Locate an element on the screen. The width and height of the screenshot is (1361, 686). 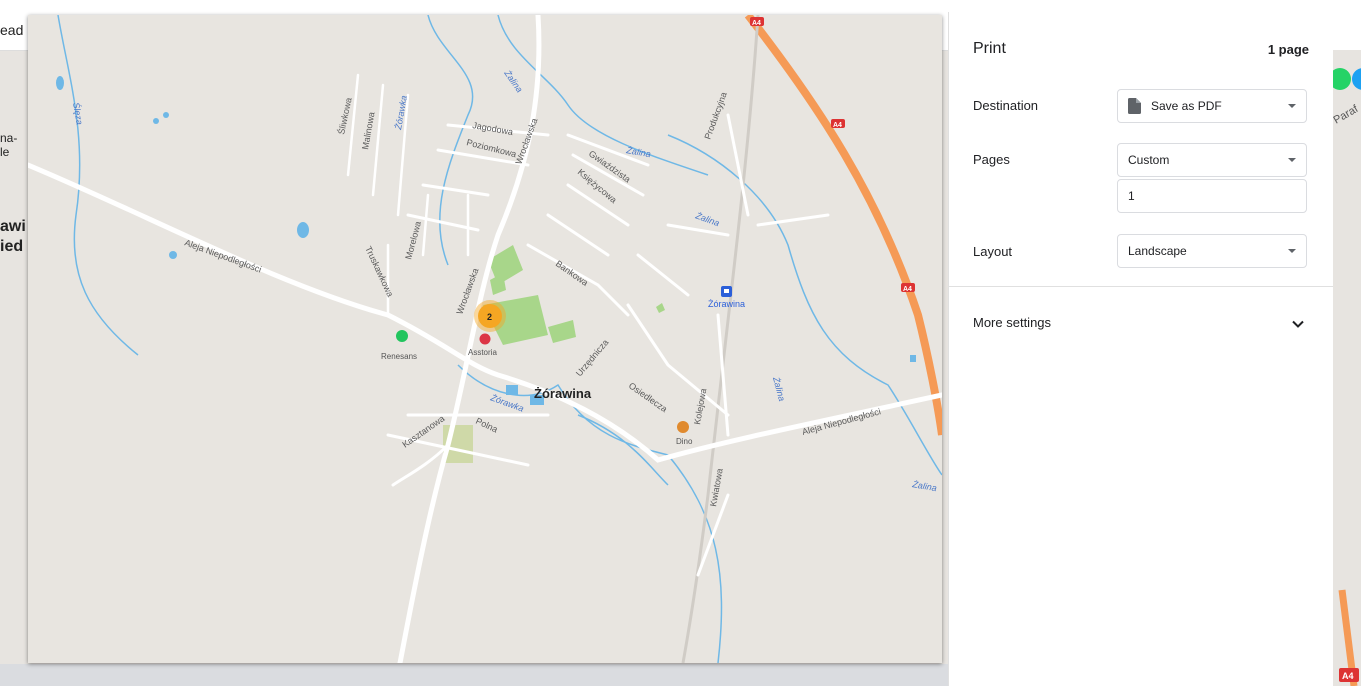
highway-badge: A4 is located at coordinates (1348, 676).